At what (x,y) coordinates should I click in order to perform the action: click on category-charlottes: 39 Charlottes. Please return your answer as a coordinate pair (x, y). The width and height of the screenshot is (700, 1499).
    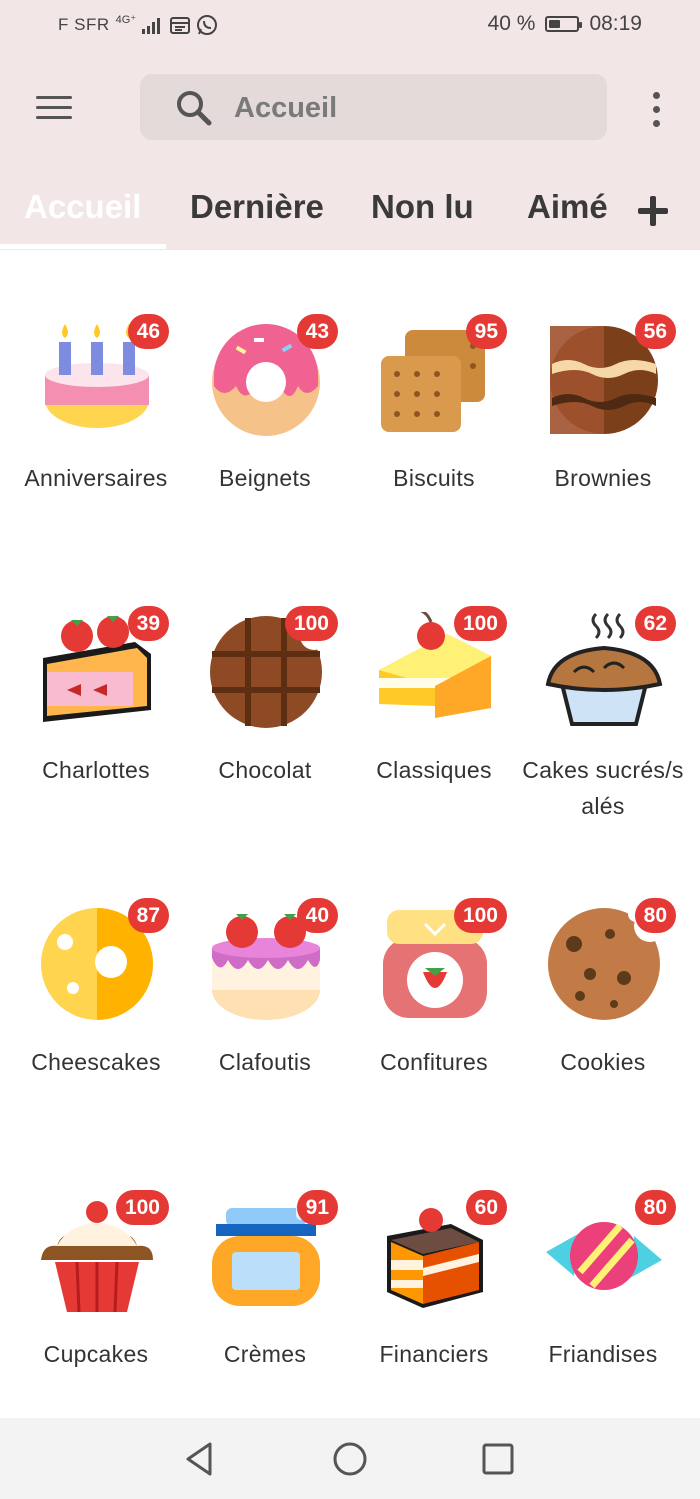
    Looking at the image, I should click on (96, 688).